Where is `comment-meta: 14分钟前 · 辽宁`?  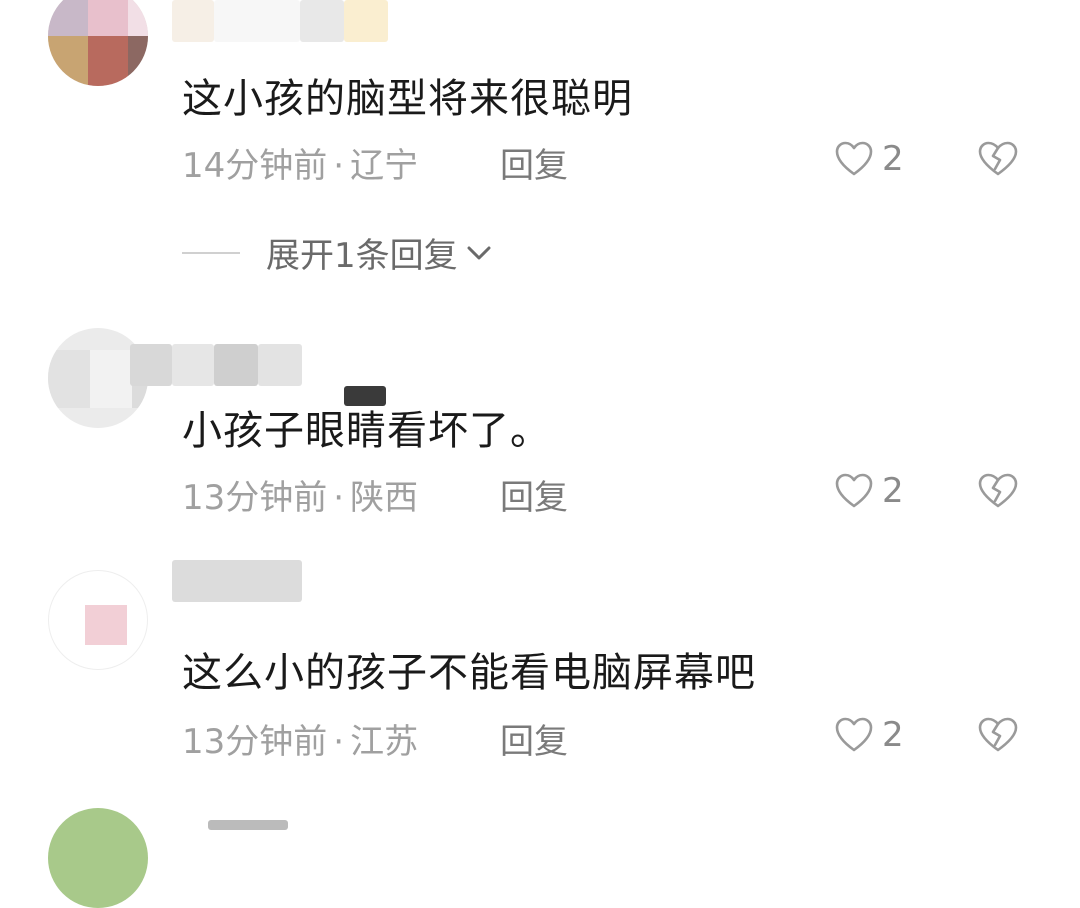
comment-meta: 14分钟前 · 辽宁 is located at coordinates (300, 162).